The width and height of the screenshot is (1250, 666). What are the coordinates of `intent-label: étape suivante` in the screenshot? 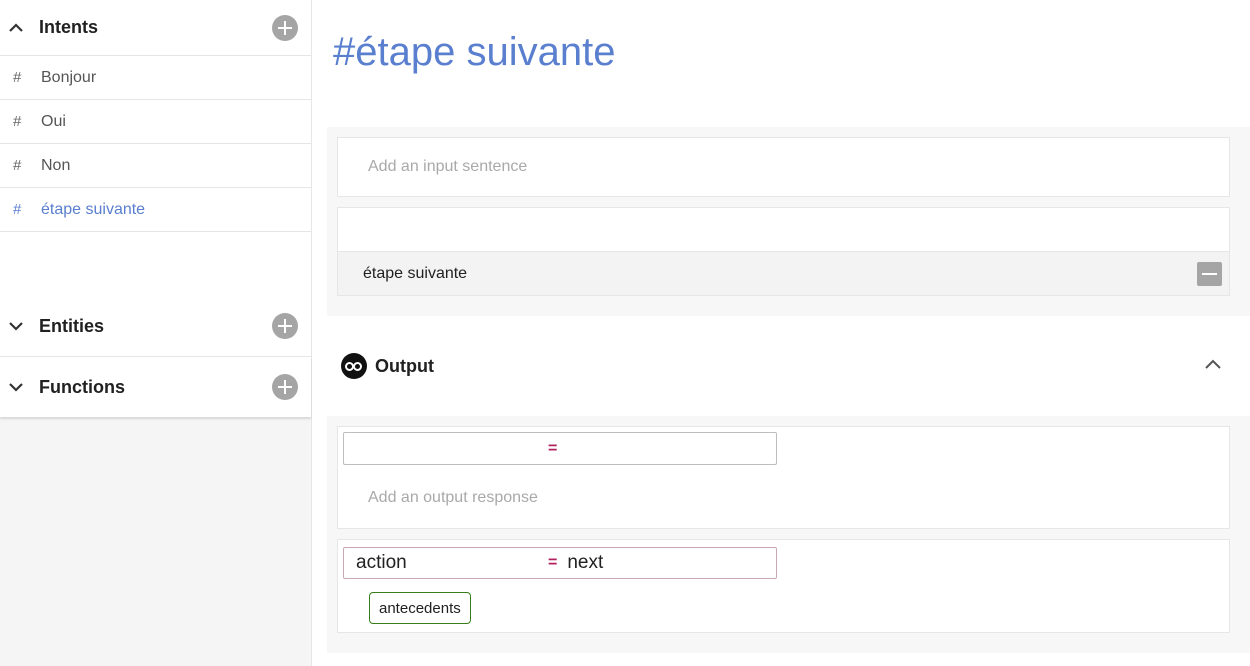 It's located at (93, 209).